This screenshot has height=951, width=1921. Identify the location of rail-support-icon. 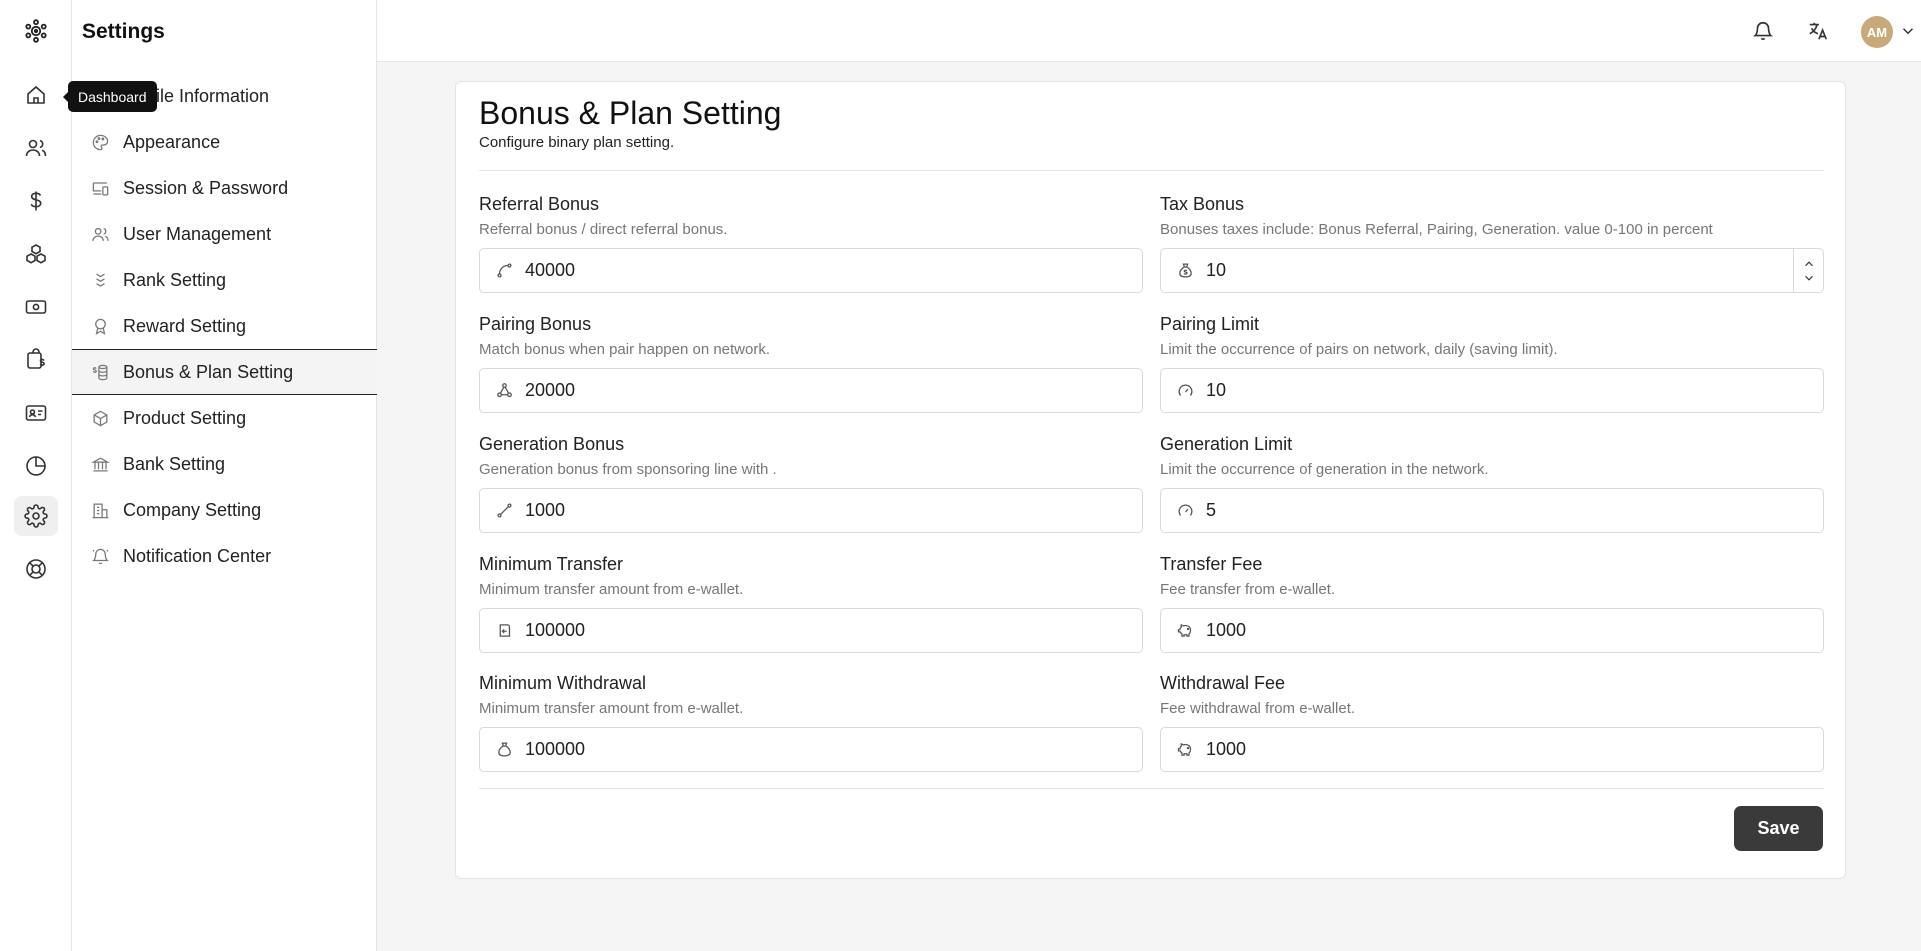
(36, 569).